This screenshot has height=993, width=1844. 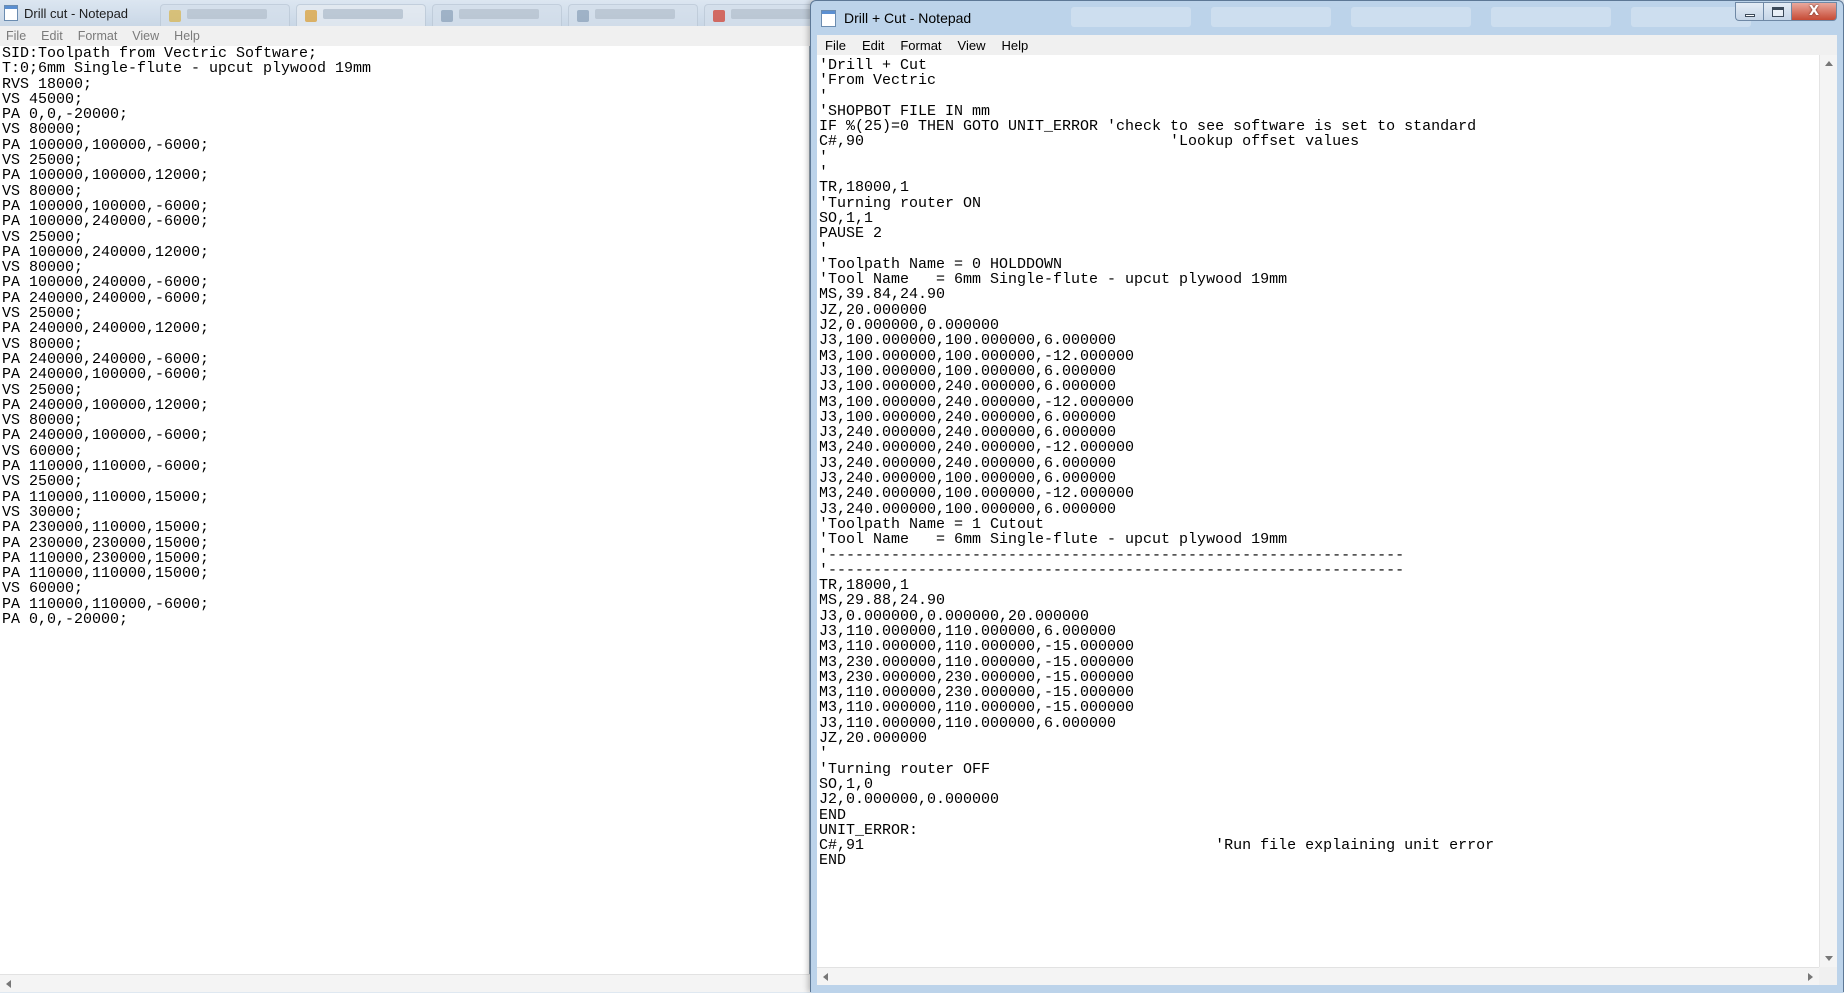 I want to click on vertical-scrollbar, so click(x=1828, y=511).